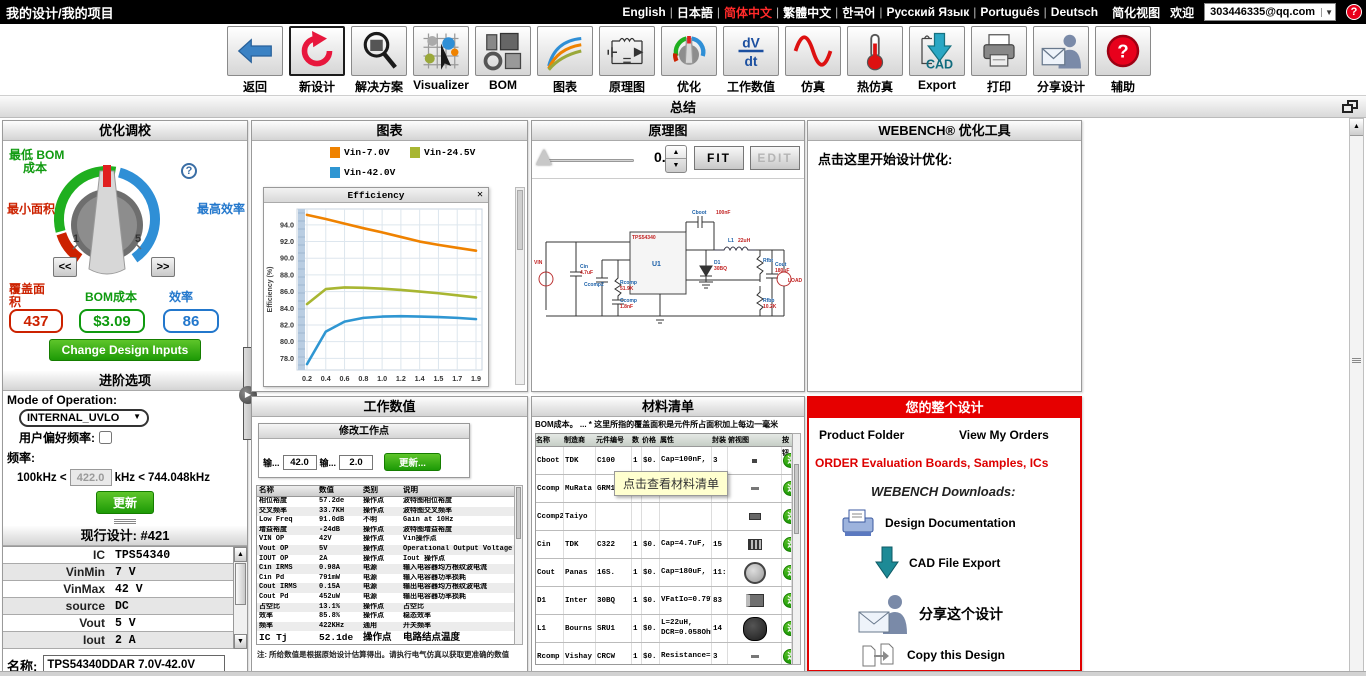 The image size is (1366, 676). I want to click on ov-row-Cin Pd: Cin Pd 791mW 电源 输入电容器功率损耗, so click(386, 579).